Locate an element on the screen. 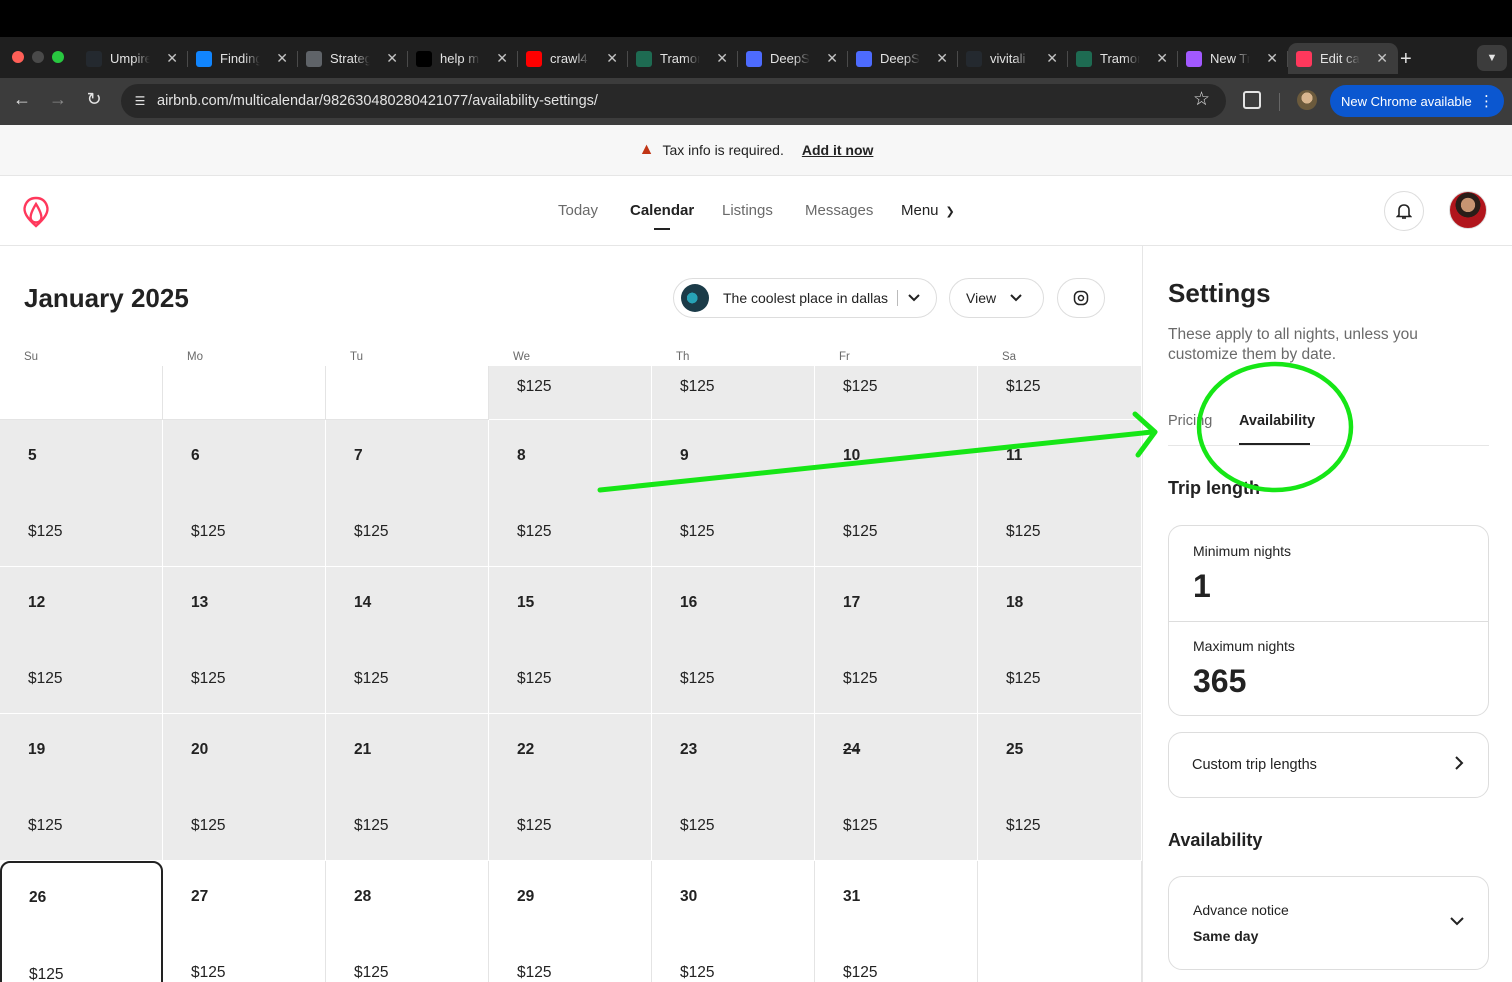 This screenshot has height=982, width=1512. chevron-right-icon is located at coordinates (1459, 763).